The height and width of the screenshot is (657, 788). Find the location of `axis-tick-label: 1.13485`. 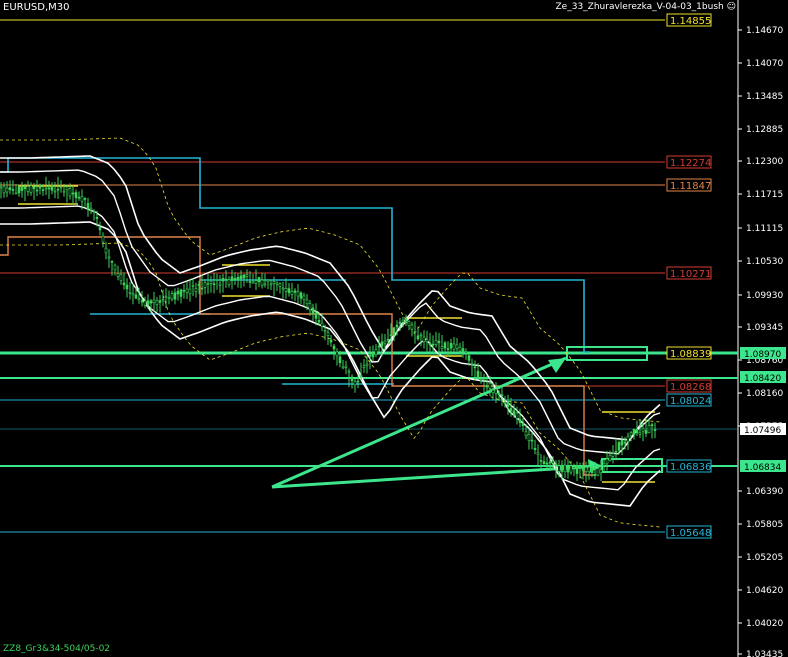

axis-tick-label: 1.13485 is located at coordinates (764, 97).